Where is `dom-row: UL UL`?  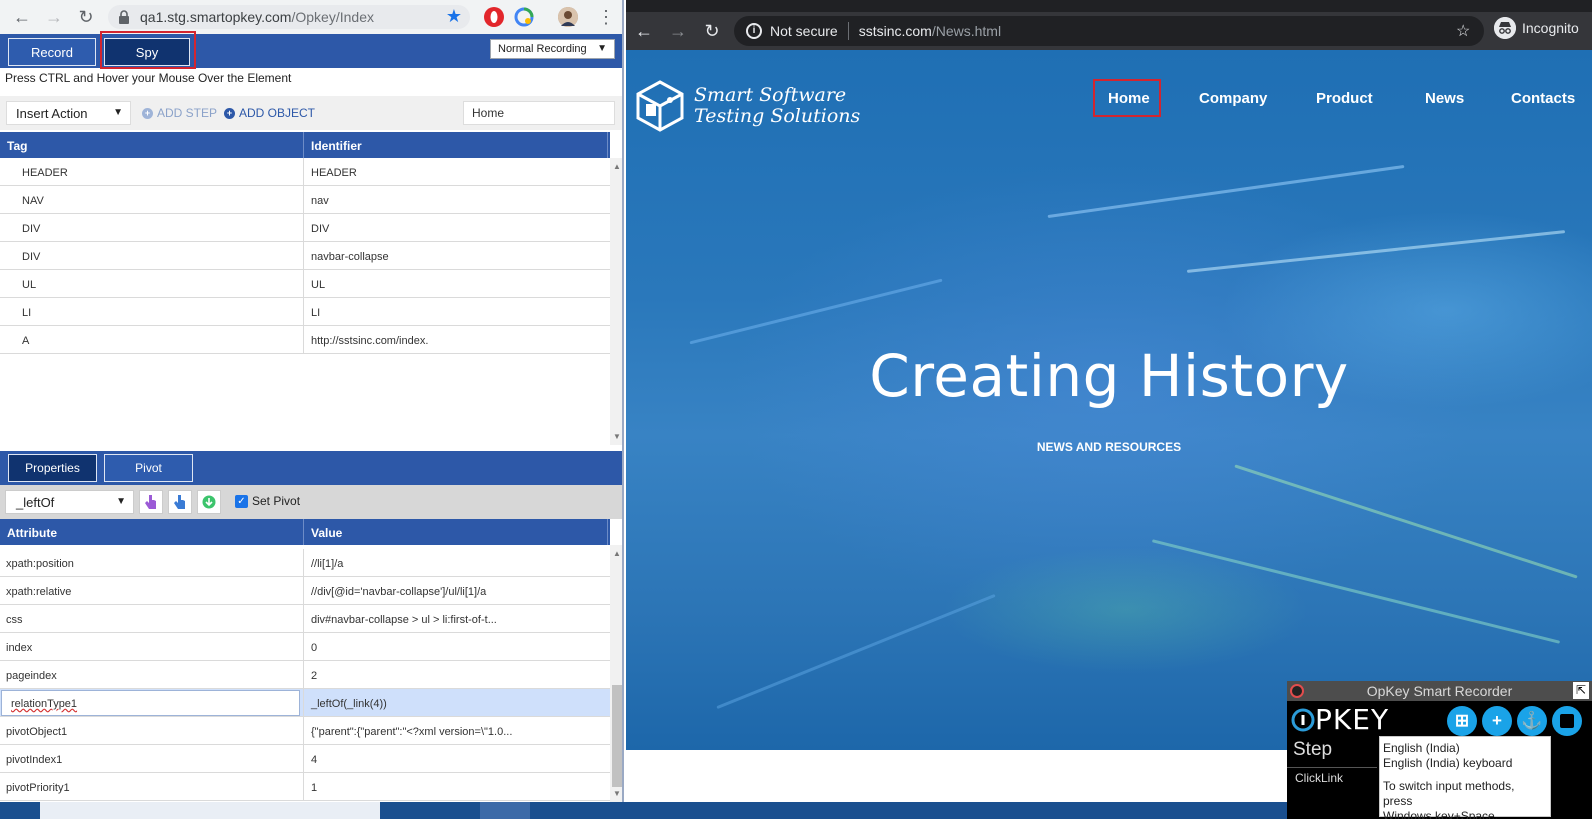 dom-row: UL UL is located at coordinates (305, 284).